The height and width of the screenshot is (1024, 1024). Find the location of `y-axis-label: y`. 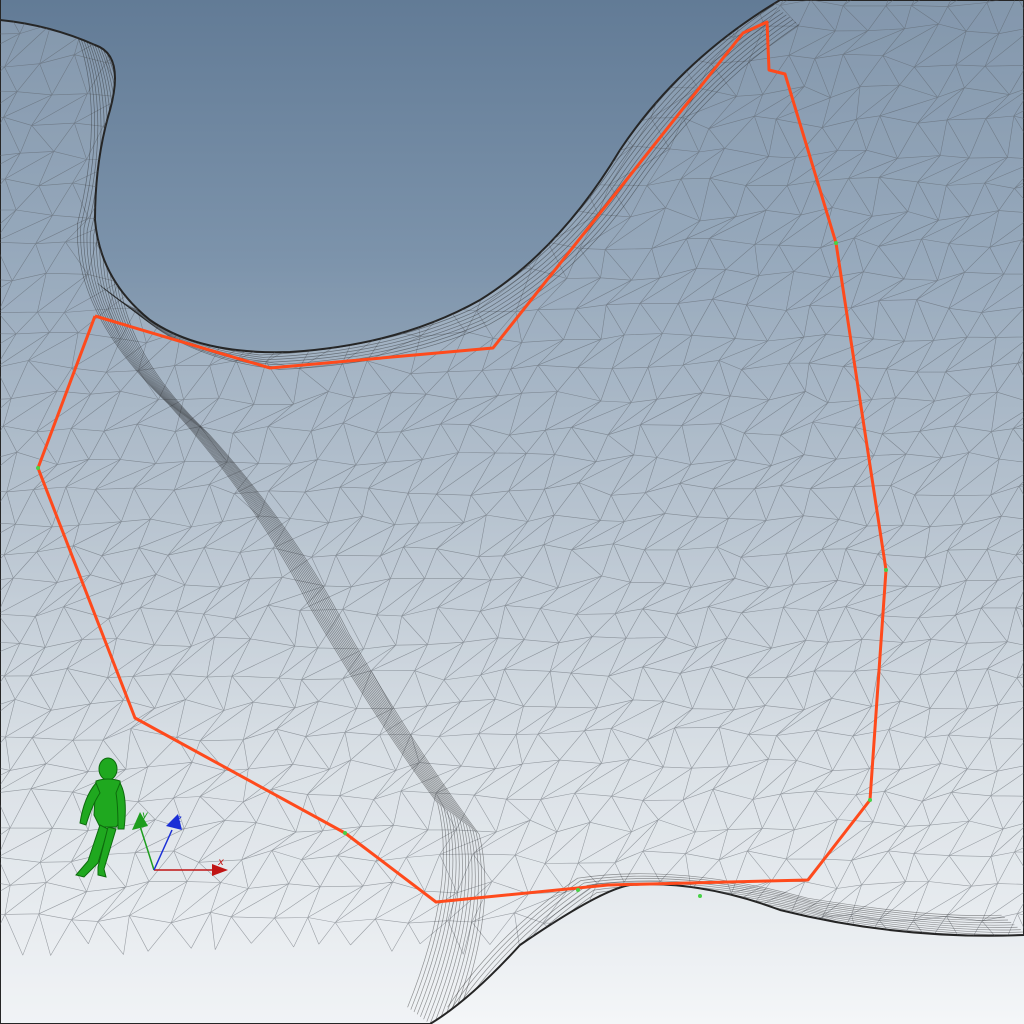

y-axis-label: y is located at coordinates (145, 815).